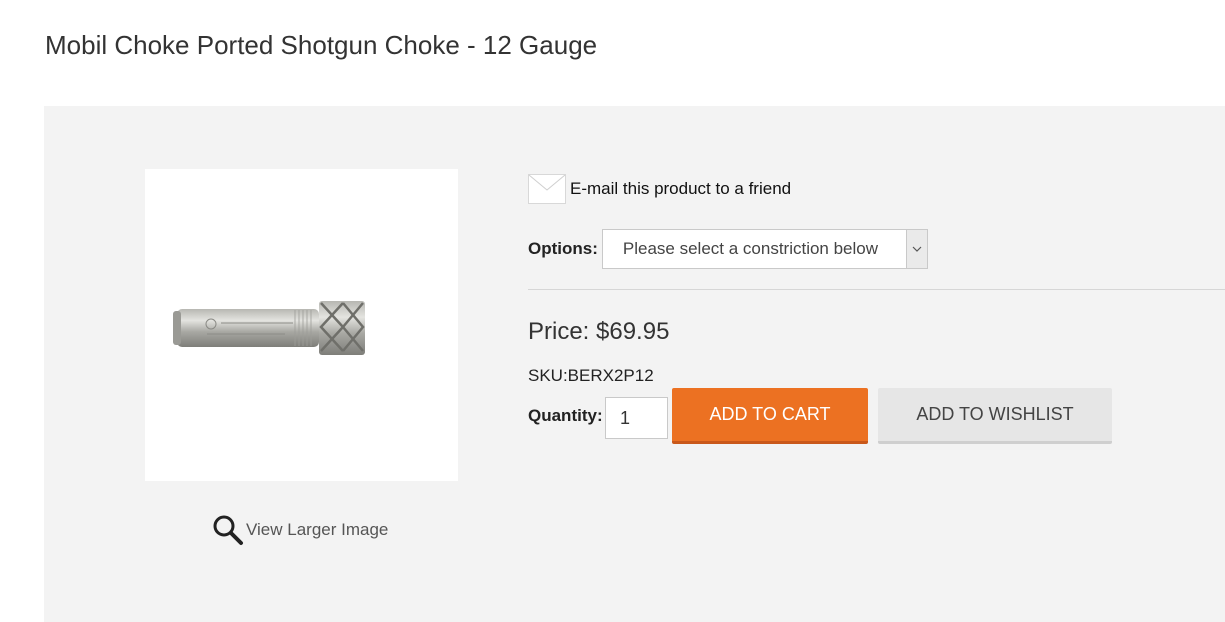 Image resolution: width=1225 pixels, height=622 pixels. Describe the element at coordinates (565, 415) in the screenshot. I see `quantity-label: Quantity:` at that location.